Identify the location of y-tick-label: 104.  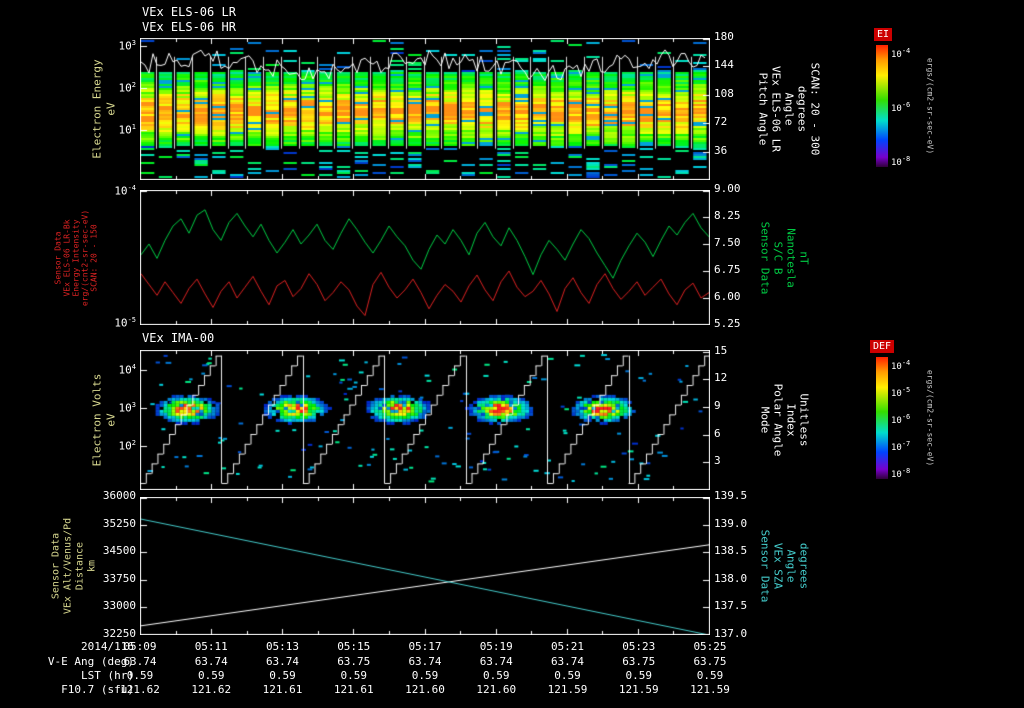
(127, 370).